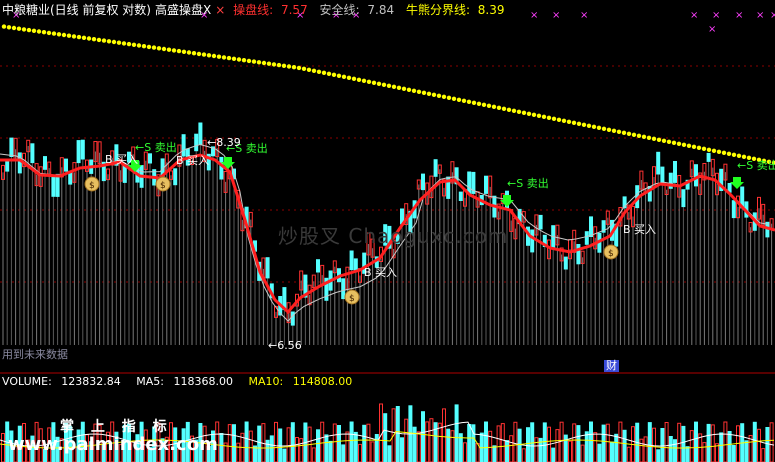 The image size is (775, 462). What do you see at coordinates (528, 183) in the screenshot?
I see `sell-signal-label: ←S 卖出` at bounding box center [528, 183].